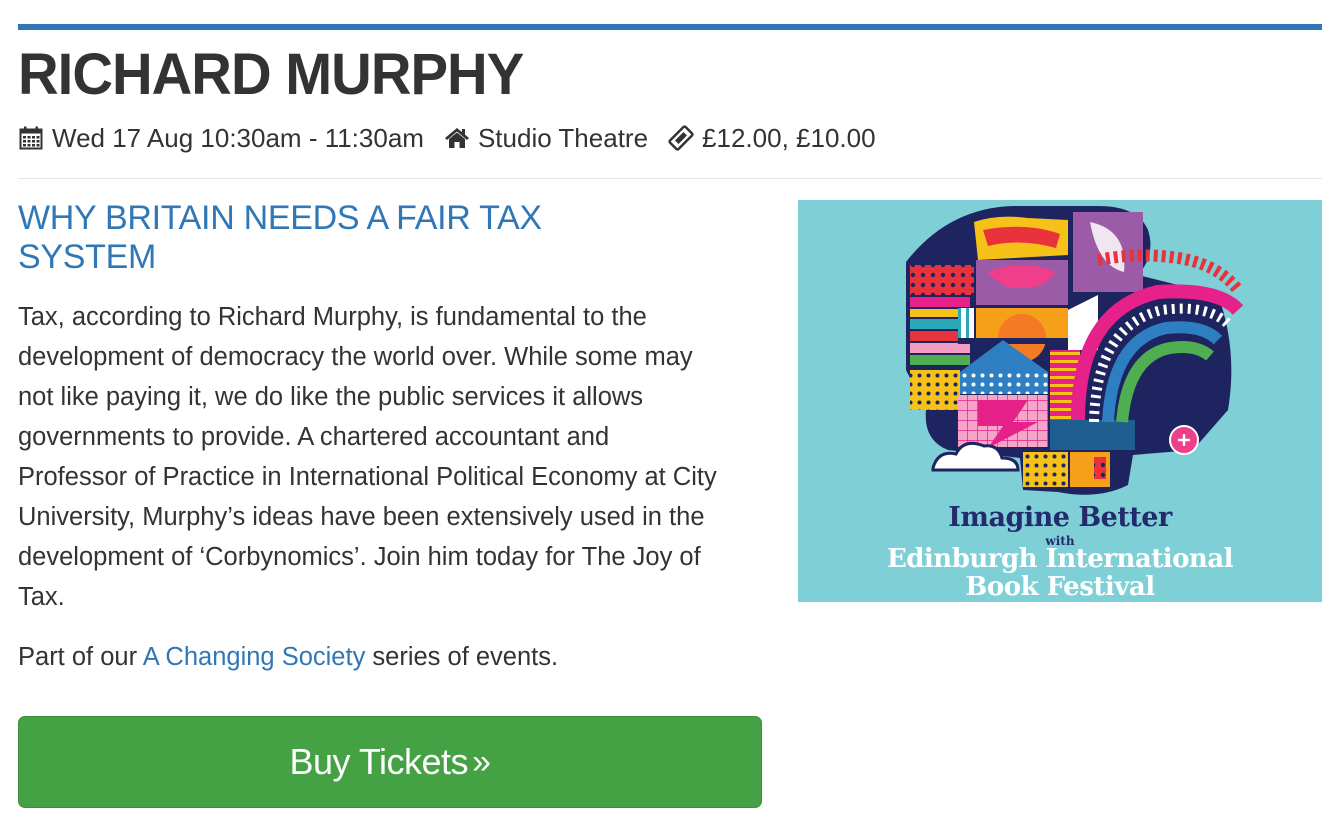 This screenshot has height=816, width=1344. Describe the element at coordinates (80, 657) in the screenshot. I see `series-prefix: Part of our` at that location.